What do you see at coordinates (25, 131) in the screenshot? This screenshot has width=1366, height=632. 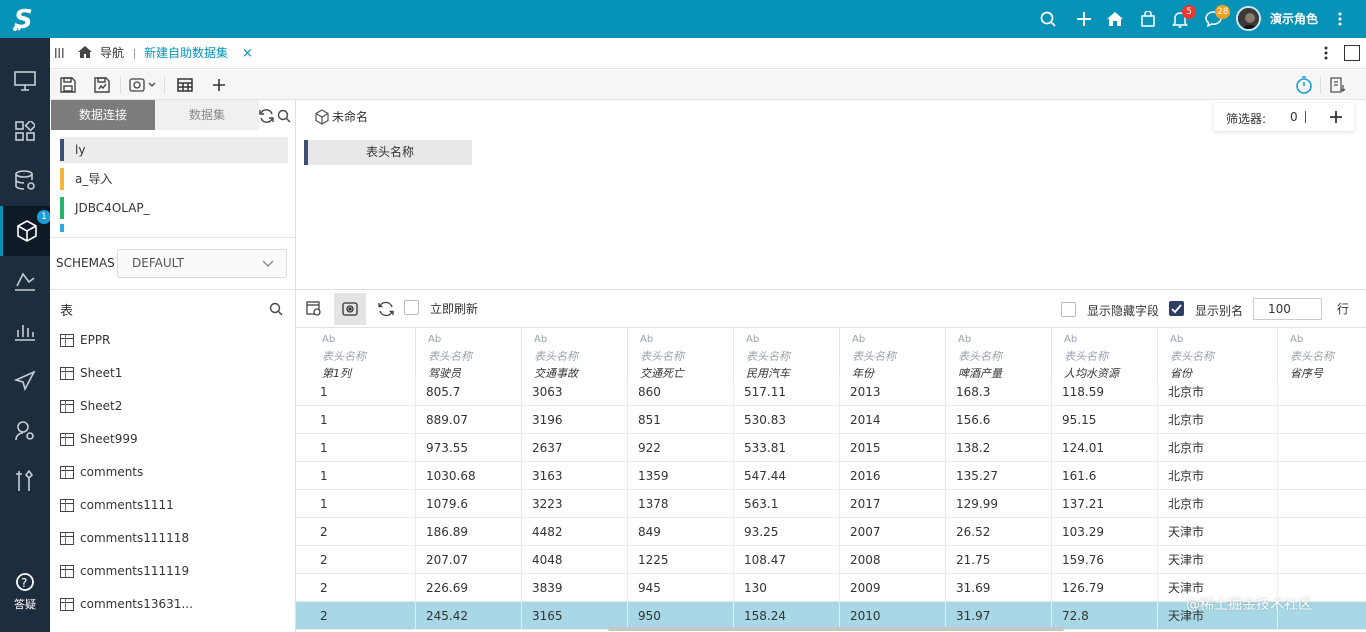 I see `rail-dashboard-icon` at bounding box center [25, 131].